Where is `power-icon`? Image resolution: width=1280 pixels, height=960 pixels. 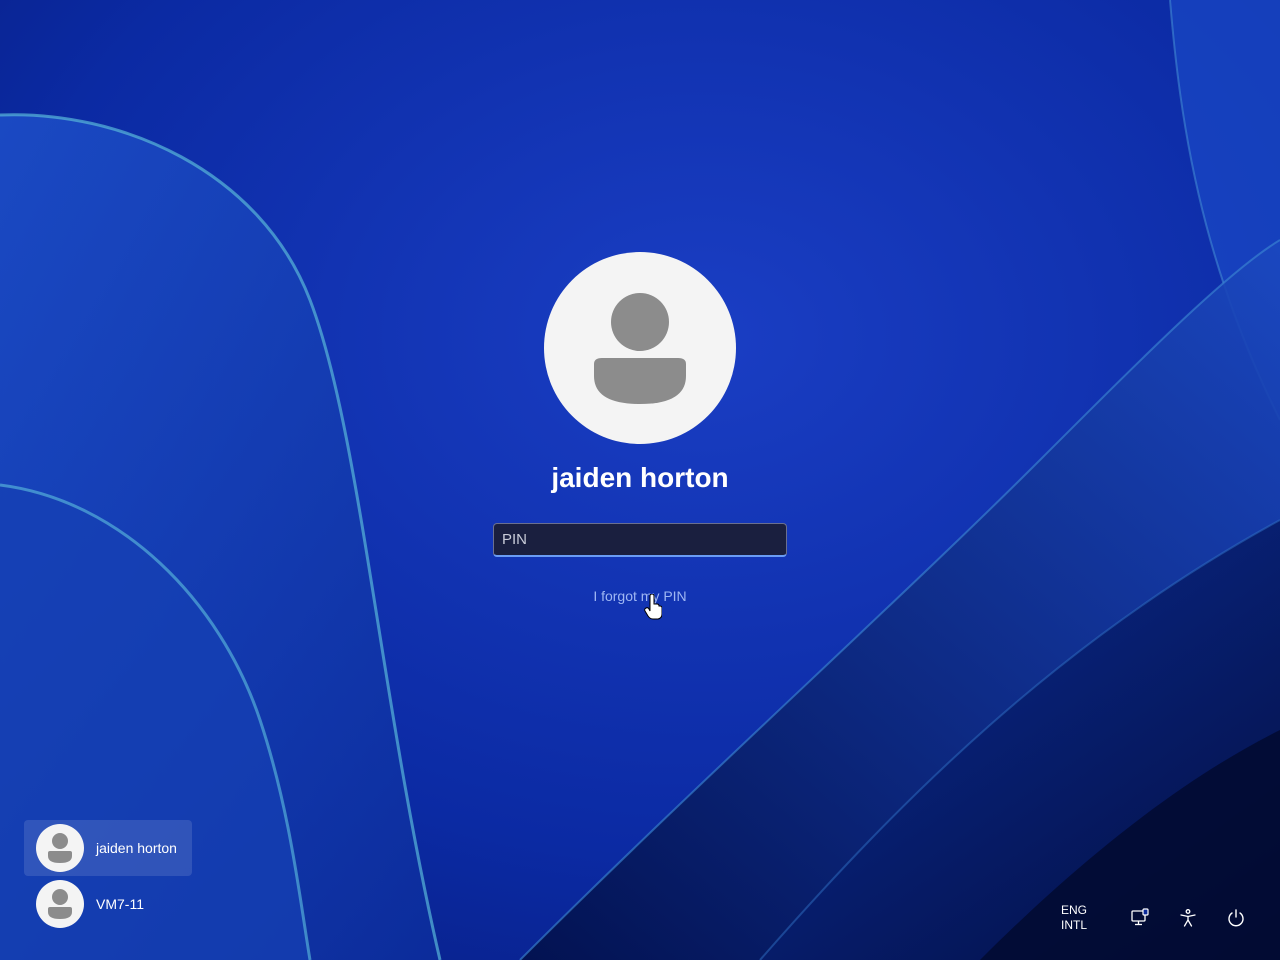
power-icon is located at coordinates (1236, 918).